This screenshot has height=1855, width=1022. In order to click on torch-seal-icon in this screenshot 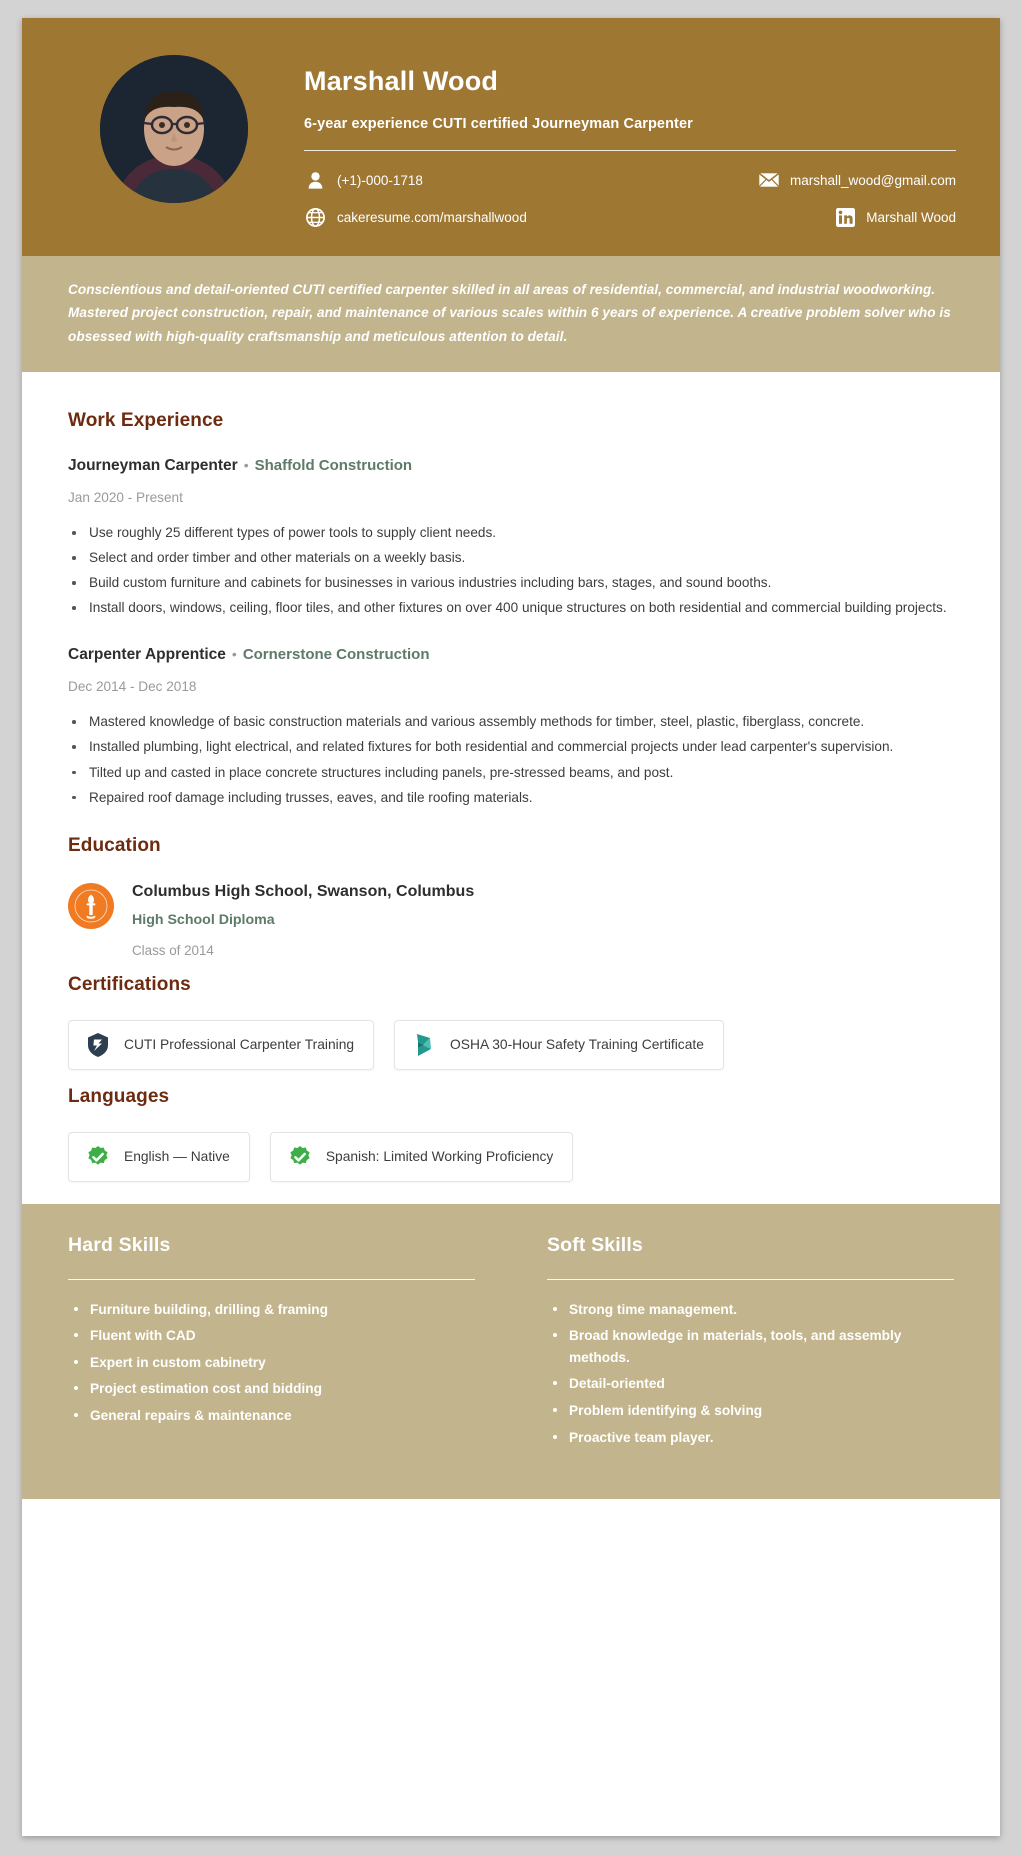, I will do `click(91, 905)`.